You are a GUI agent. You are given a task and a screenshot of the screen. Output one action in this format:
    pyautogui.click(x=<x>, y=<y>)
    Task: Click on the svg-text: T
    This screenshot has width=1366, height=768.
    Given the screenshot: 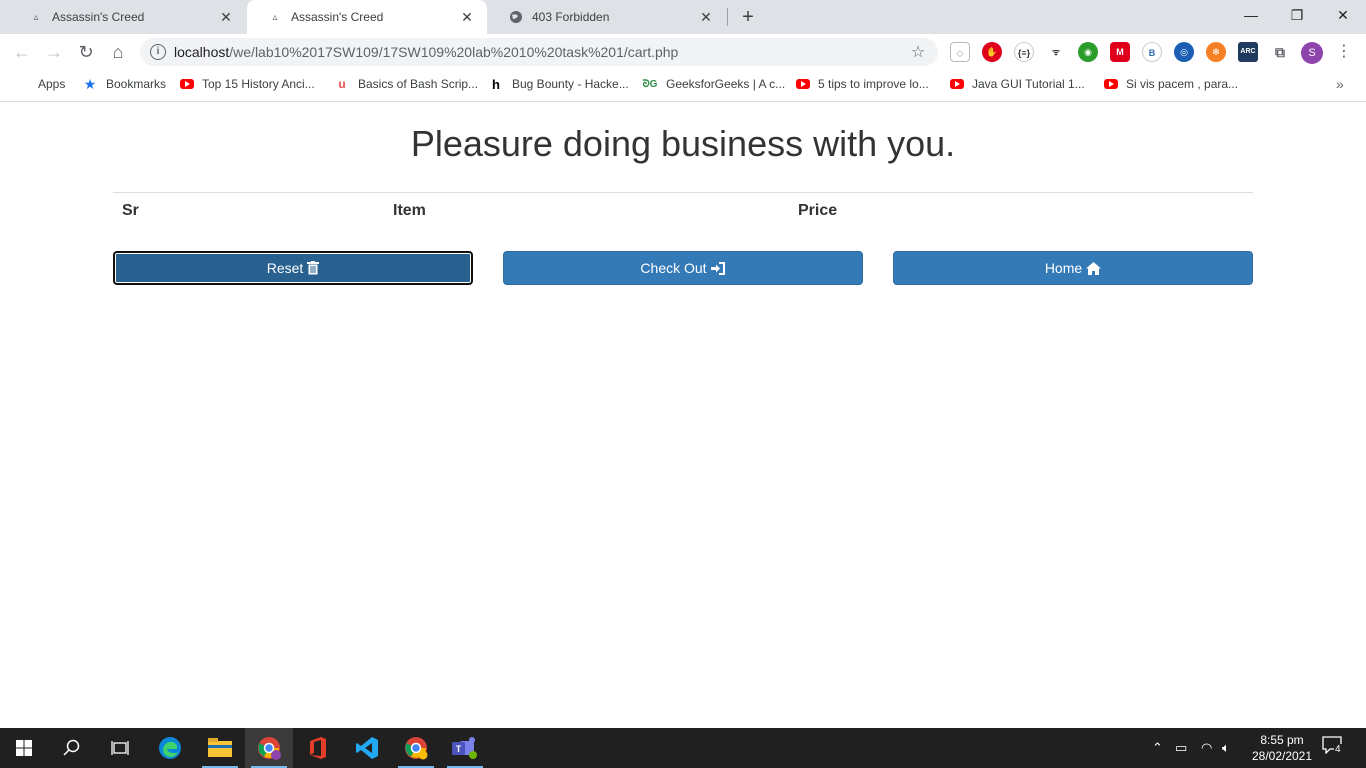 What is the action you would take?
    pyautogui.click(x=459, y=749)
    